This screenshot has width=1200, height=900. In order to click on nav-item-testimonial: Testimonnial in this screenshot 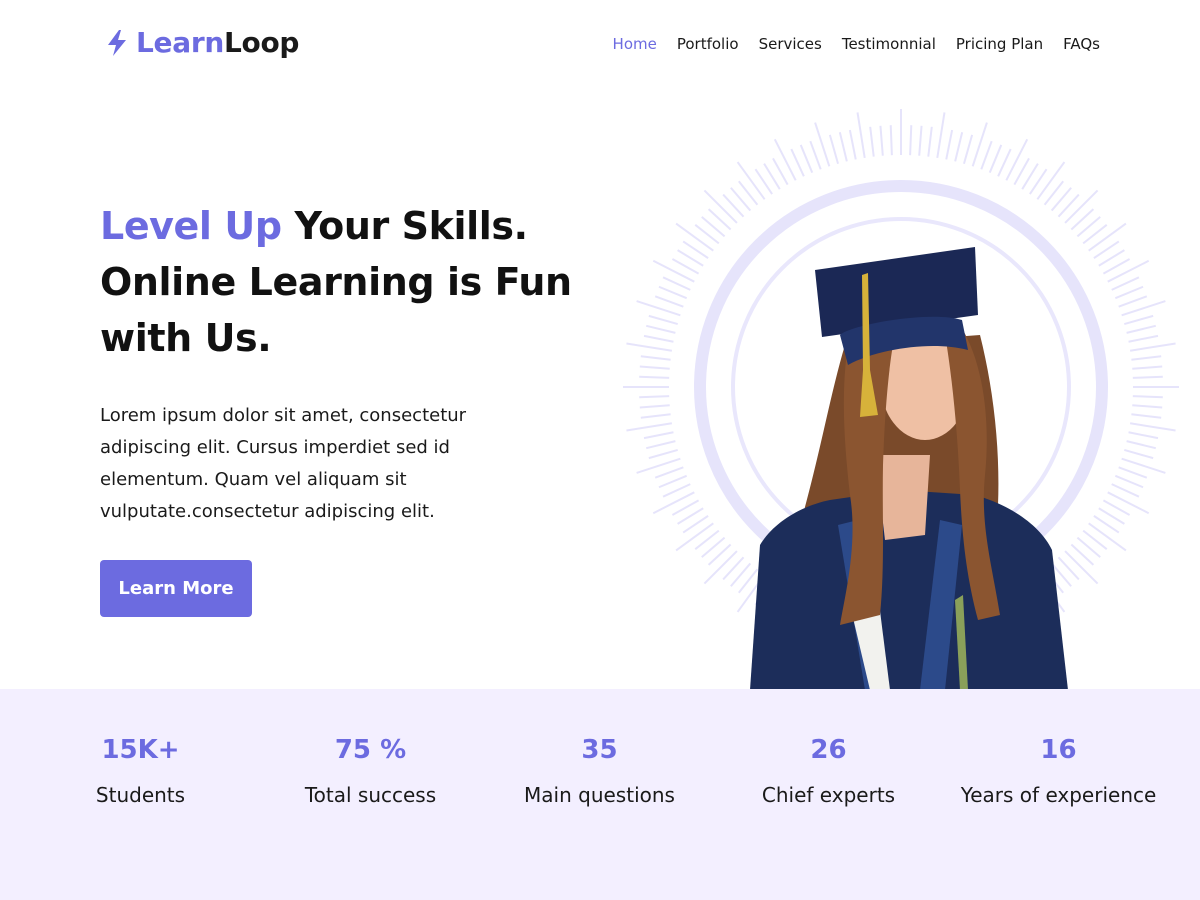, I will do `click(889, 44)`.